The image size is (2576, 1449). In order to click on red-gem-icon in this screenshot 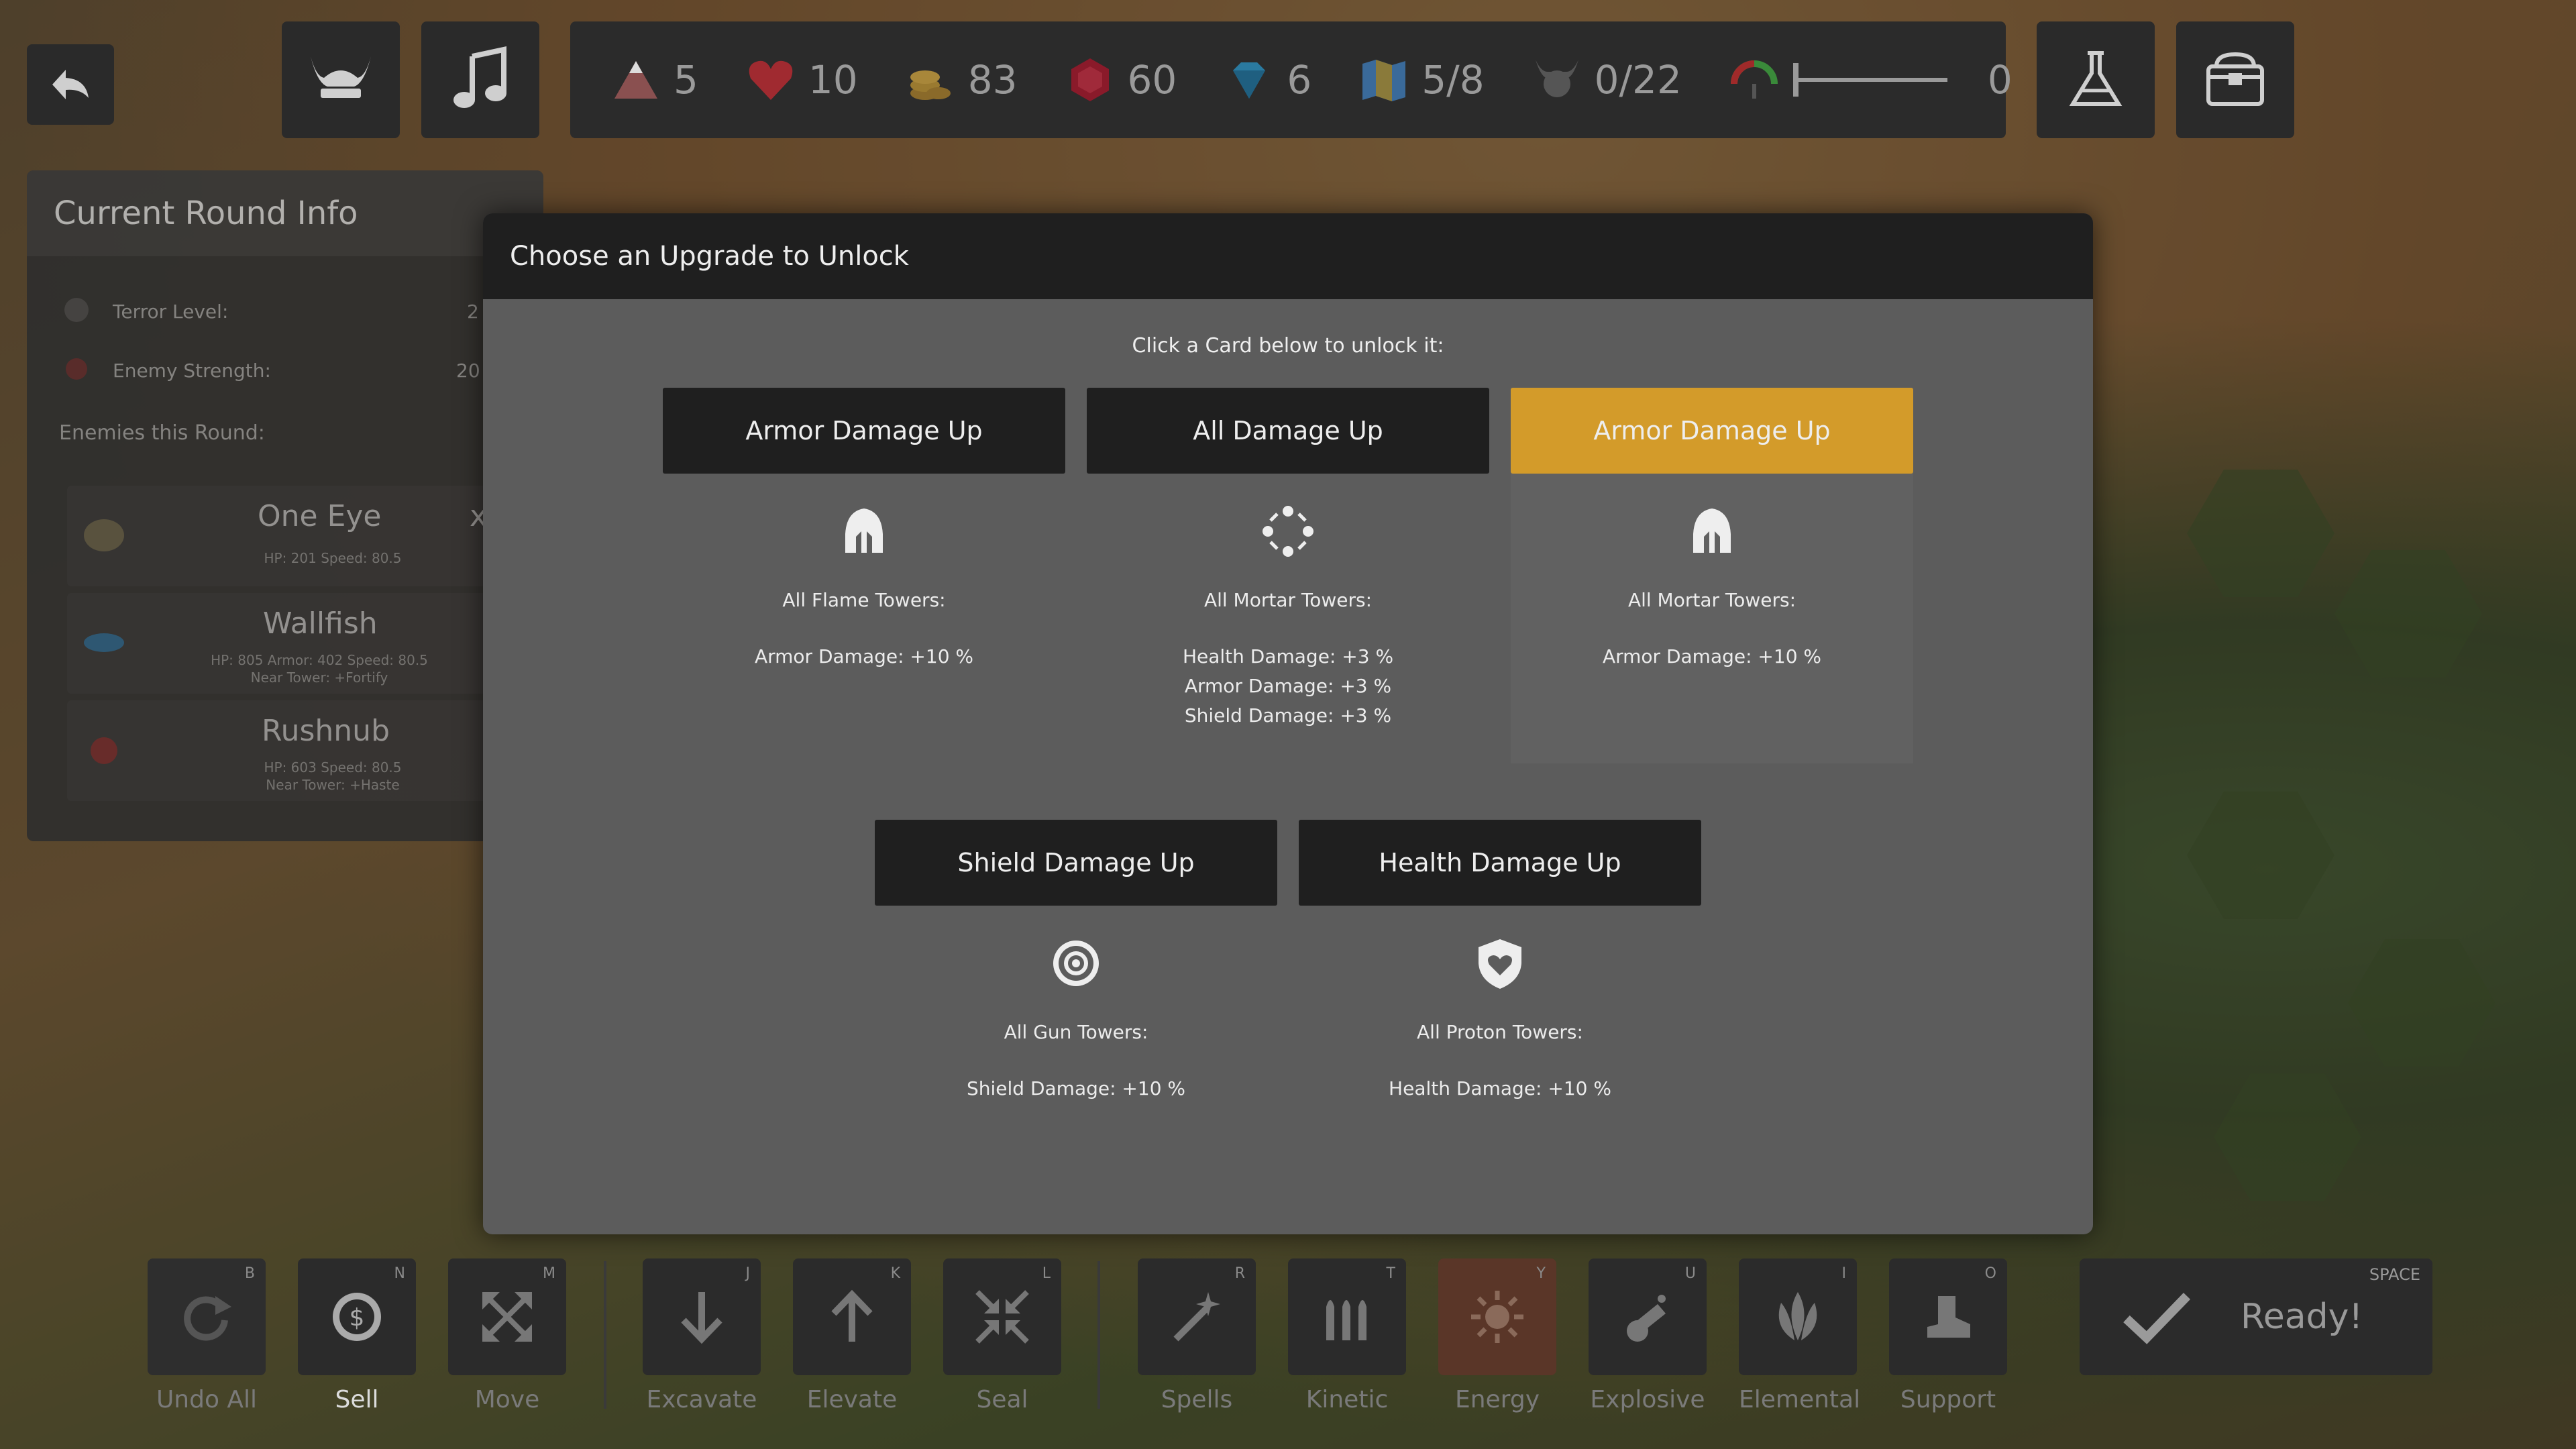, I will do `click(1090, 79)`.